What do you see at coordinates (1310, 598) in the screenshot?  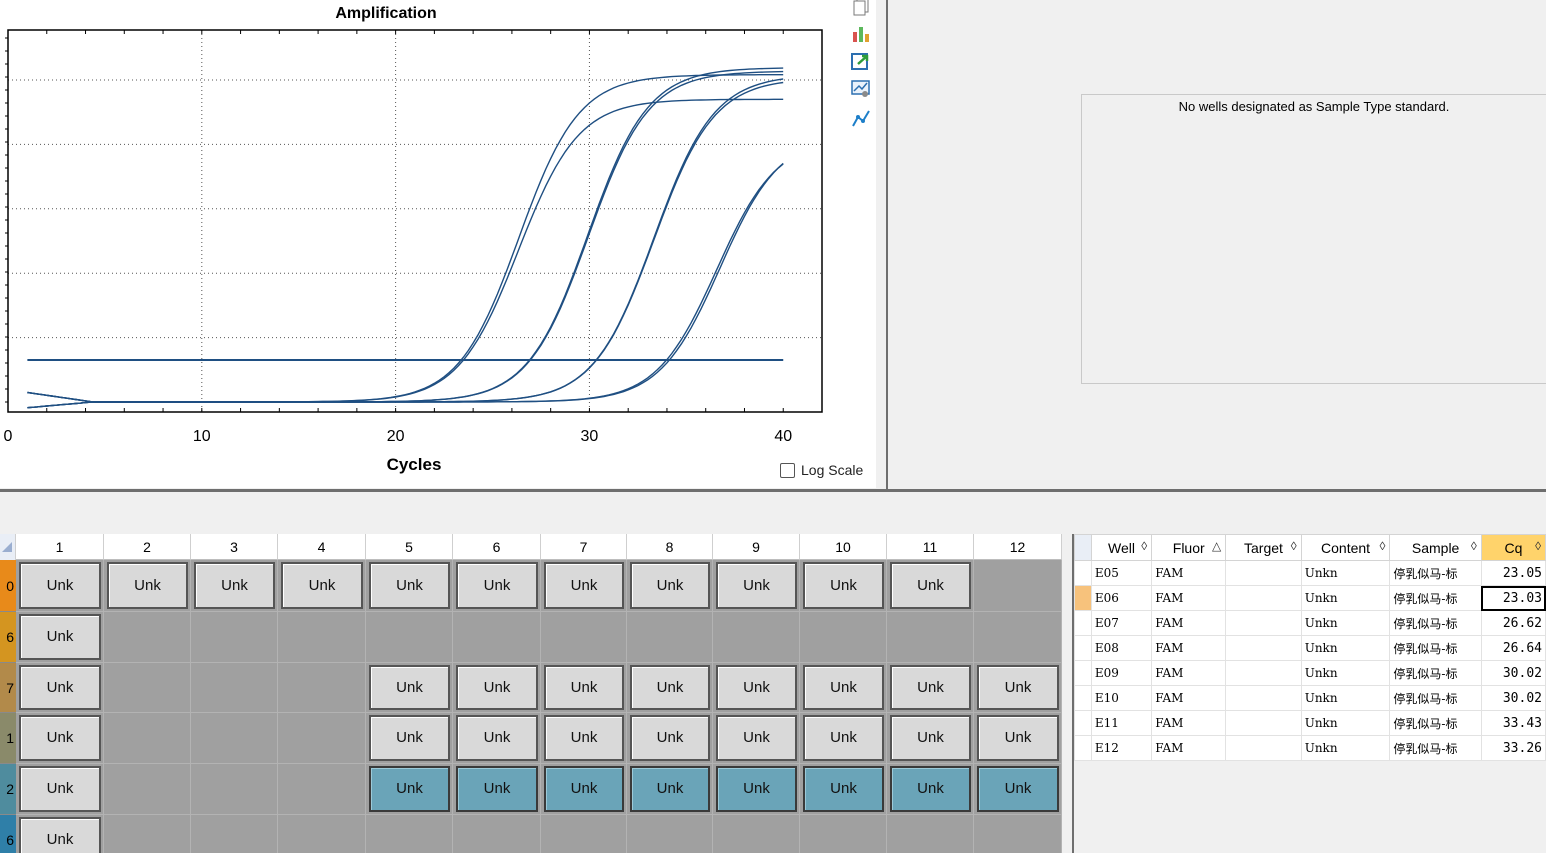 I see `table-row: E06 FAM Unkn 停乳似马-标 23.03` at bounding box center [1310, 598].